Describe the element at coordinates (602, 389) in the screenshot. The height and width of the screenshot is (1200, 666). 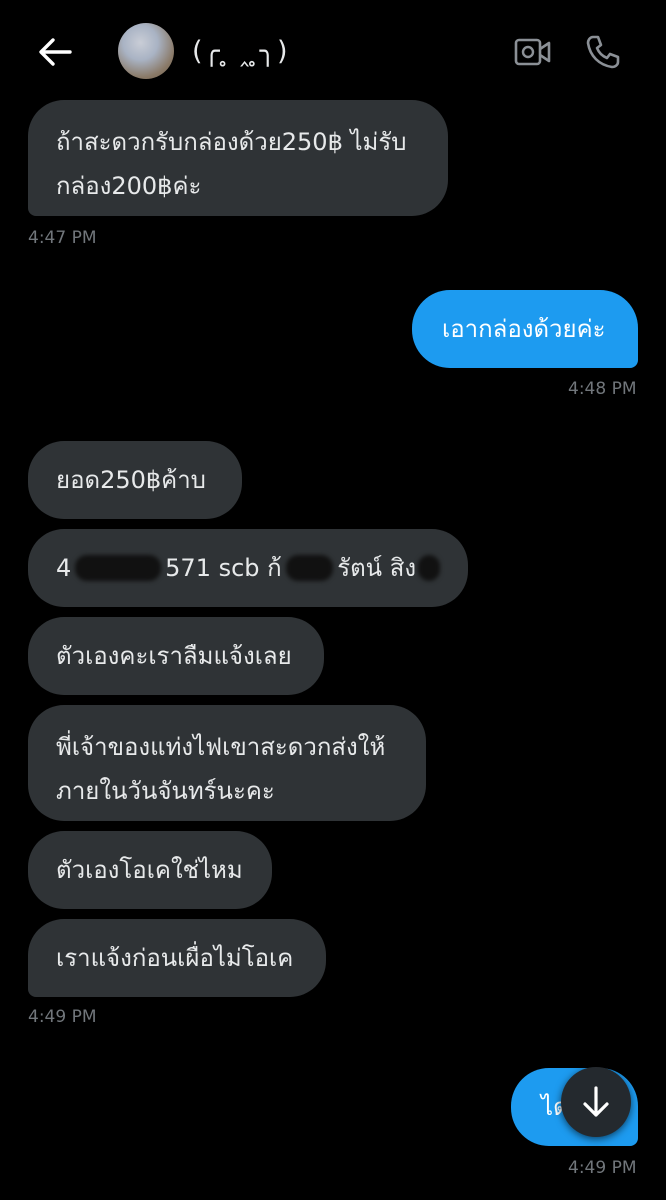
I see `message-timestamp: 4:48 PM` at that location.